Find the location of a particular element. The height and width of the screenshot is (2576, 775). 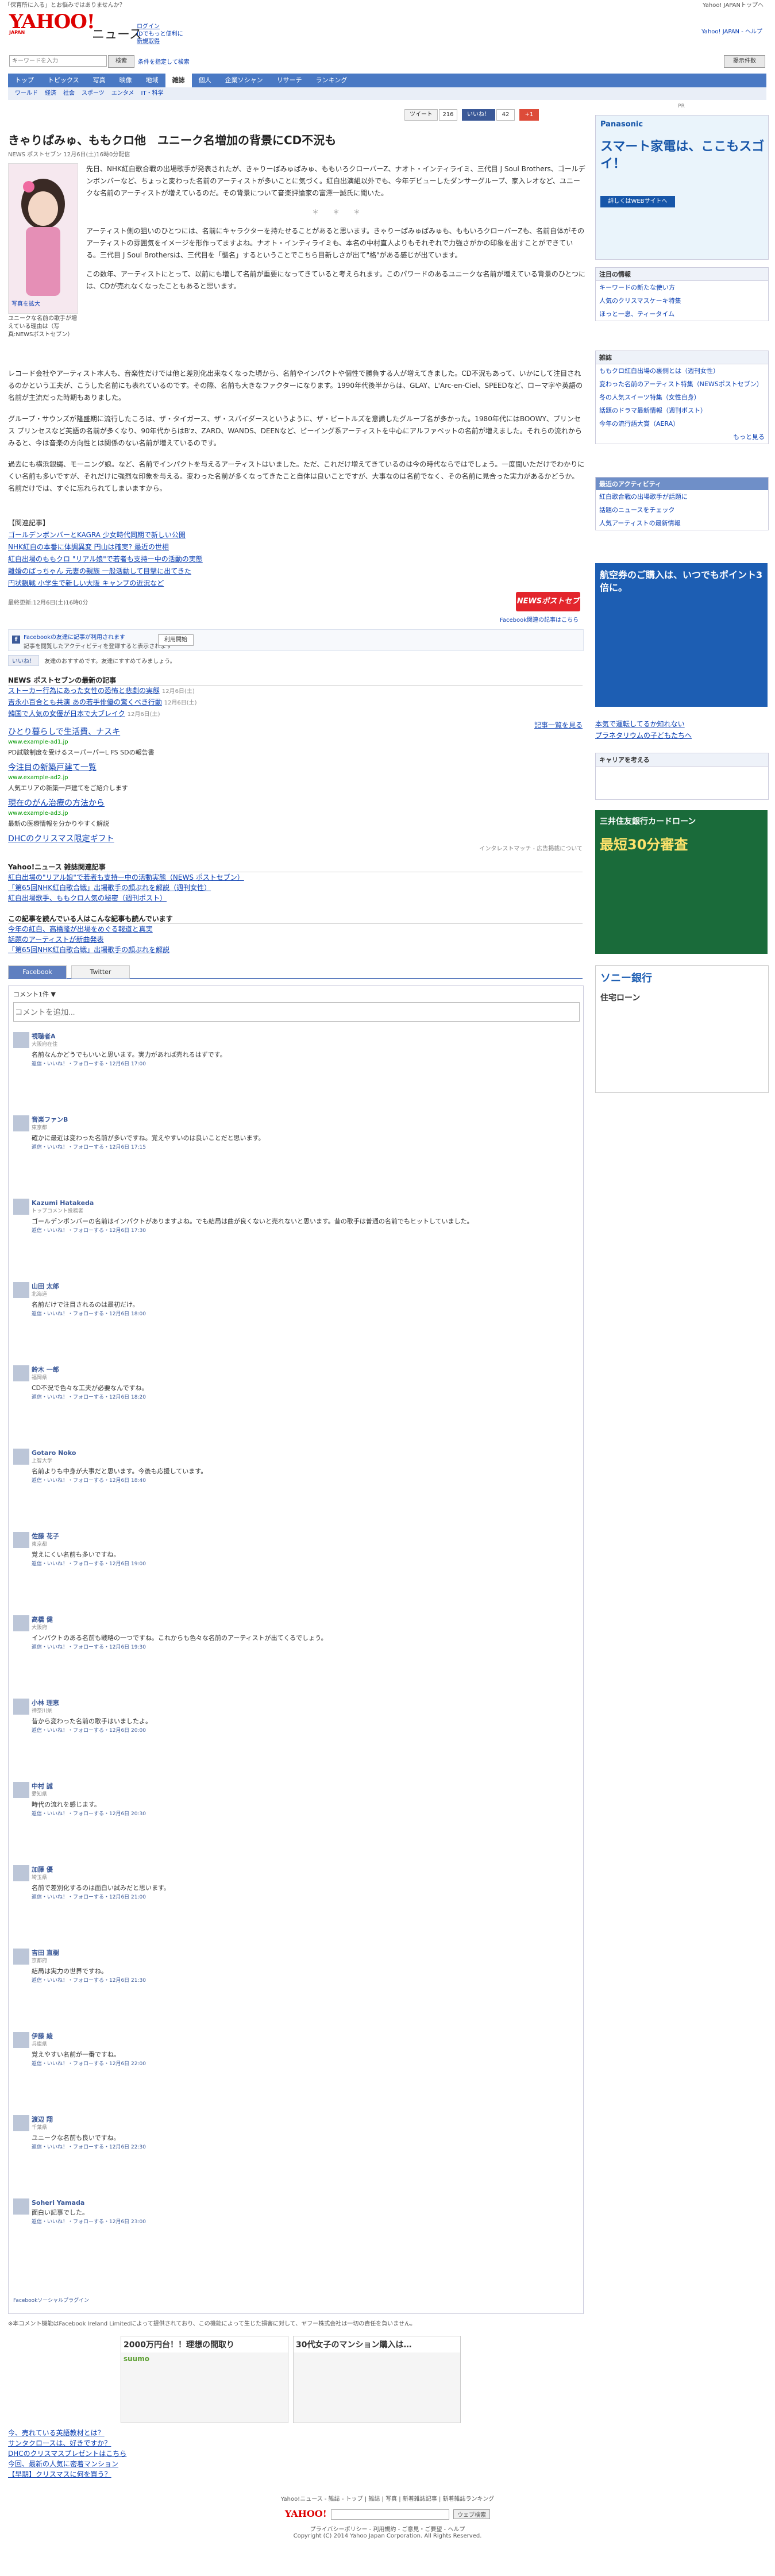

footer-logo: YAHOO! is located at coordinates (306, 2513).